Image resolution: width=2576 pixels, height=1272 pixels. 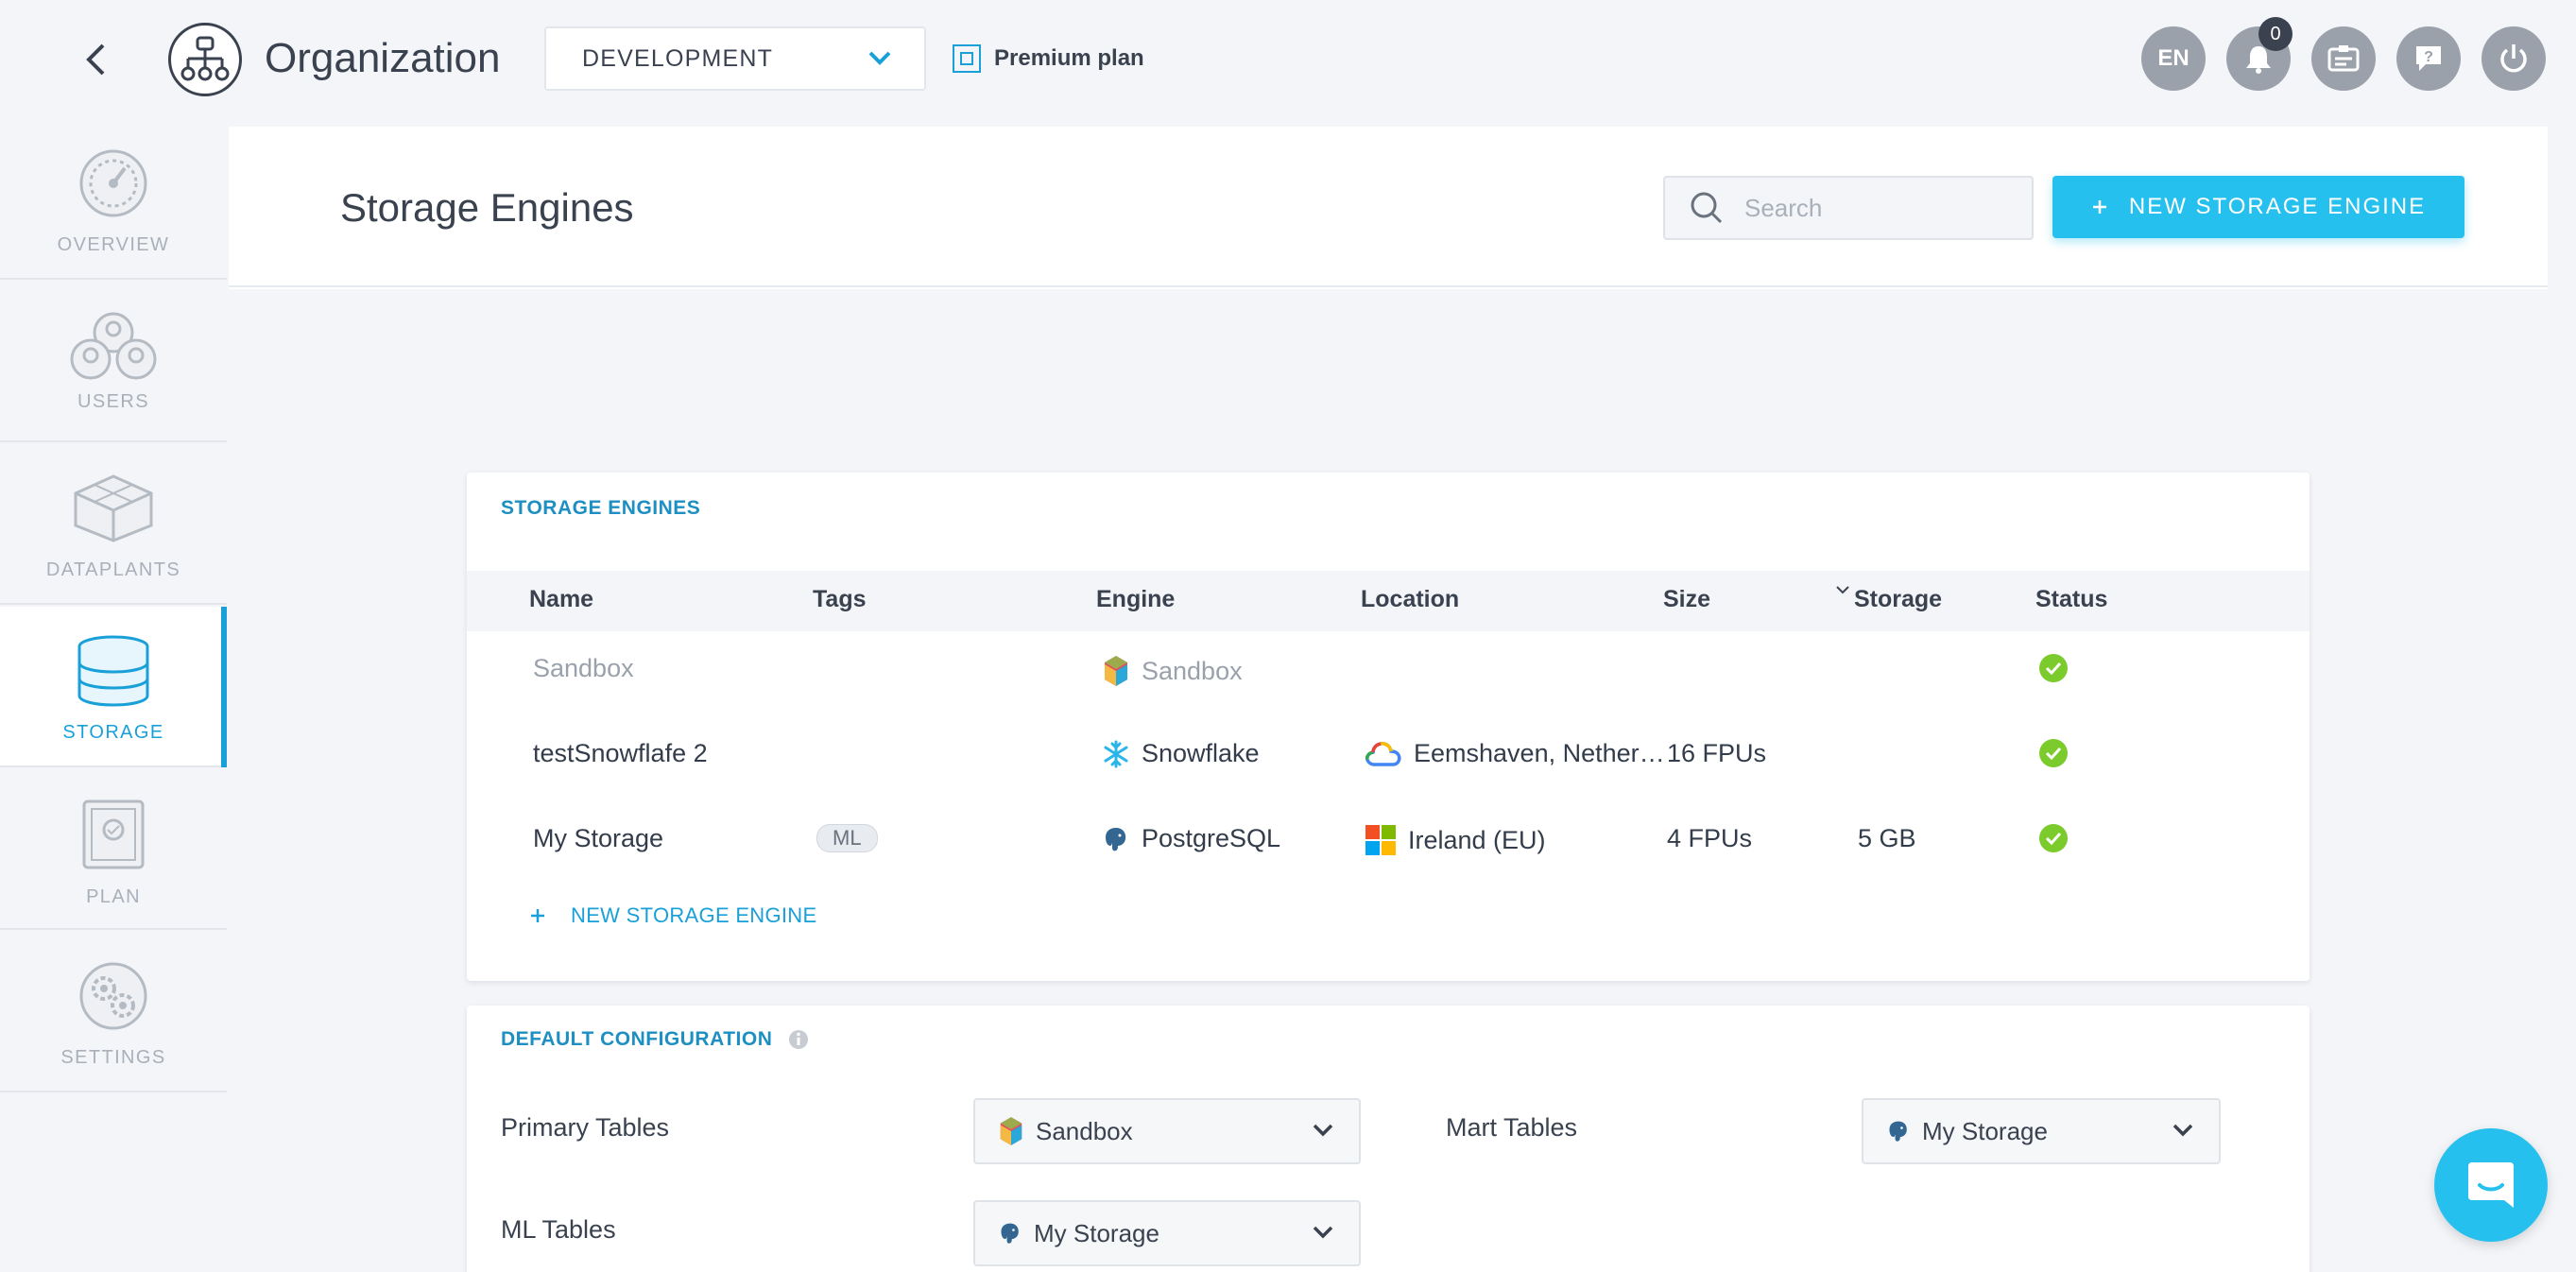 I want to click on page-header: Storage Engines NEW STORAGE ENGINE, so click(x=1388, y=207).